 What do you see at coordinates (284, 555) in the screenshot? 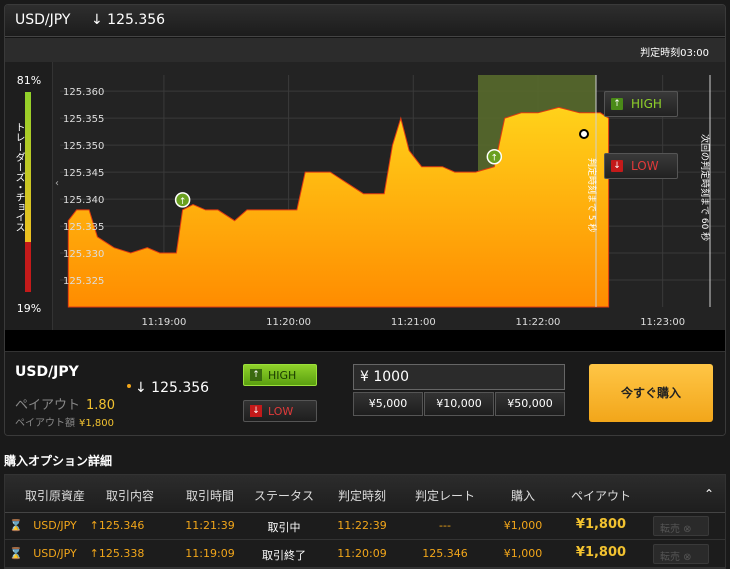
I see `row-status: 取引終了` at bounding box center [284, 555].